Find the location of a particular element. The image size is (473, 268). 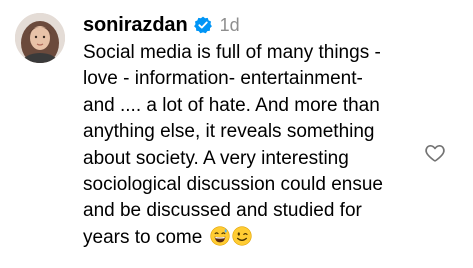

username: sonirazdan is located at coordinates (135, 25).